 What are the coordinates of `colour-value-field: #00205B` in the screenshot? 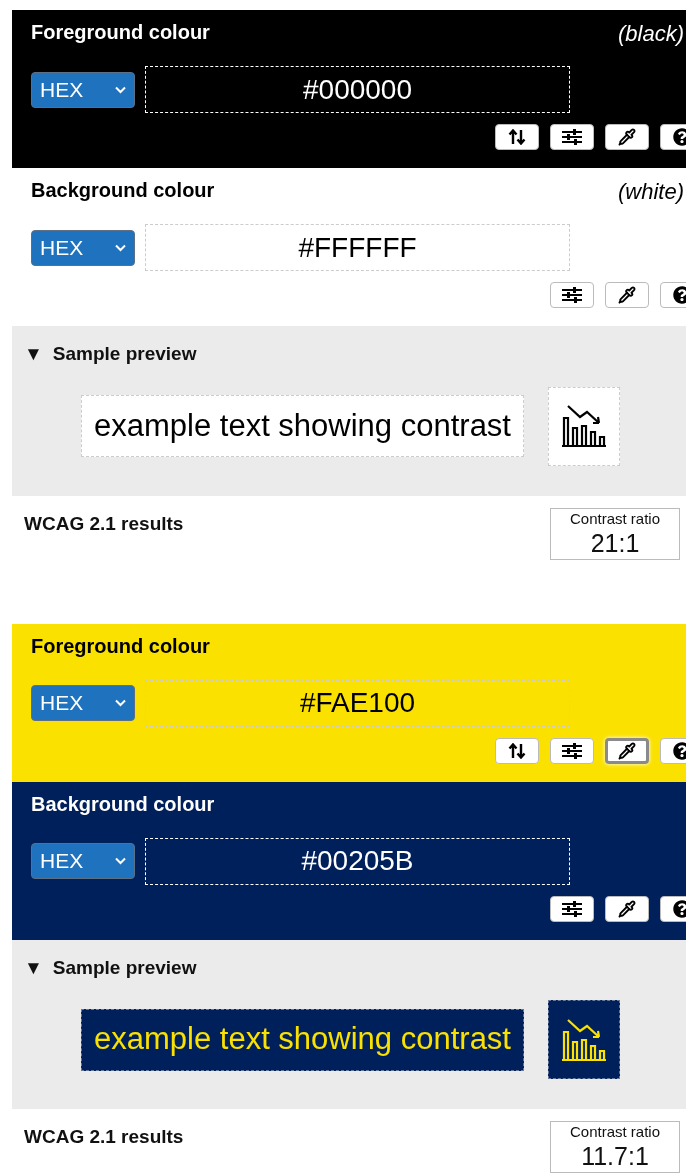 It's located at (357, 861).